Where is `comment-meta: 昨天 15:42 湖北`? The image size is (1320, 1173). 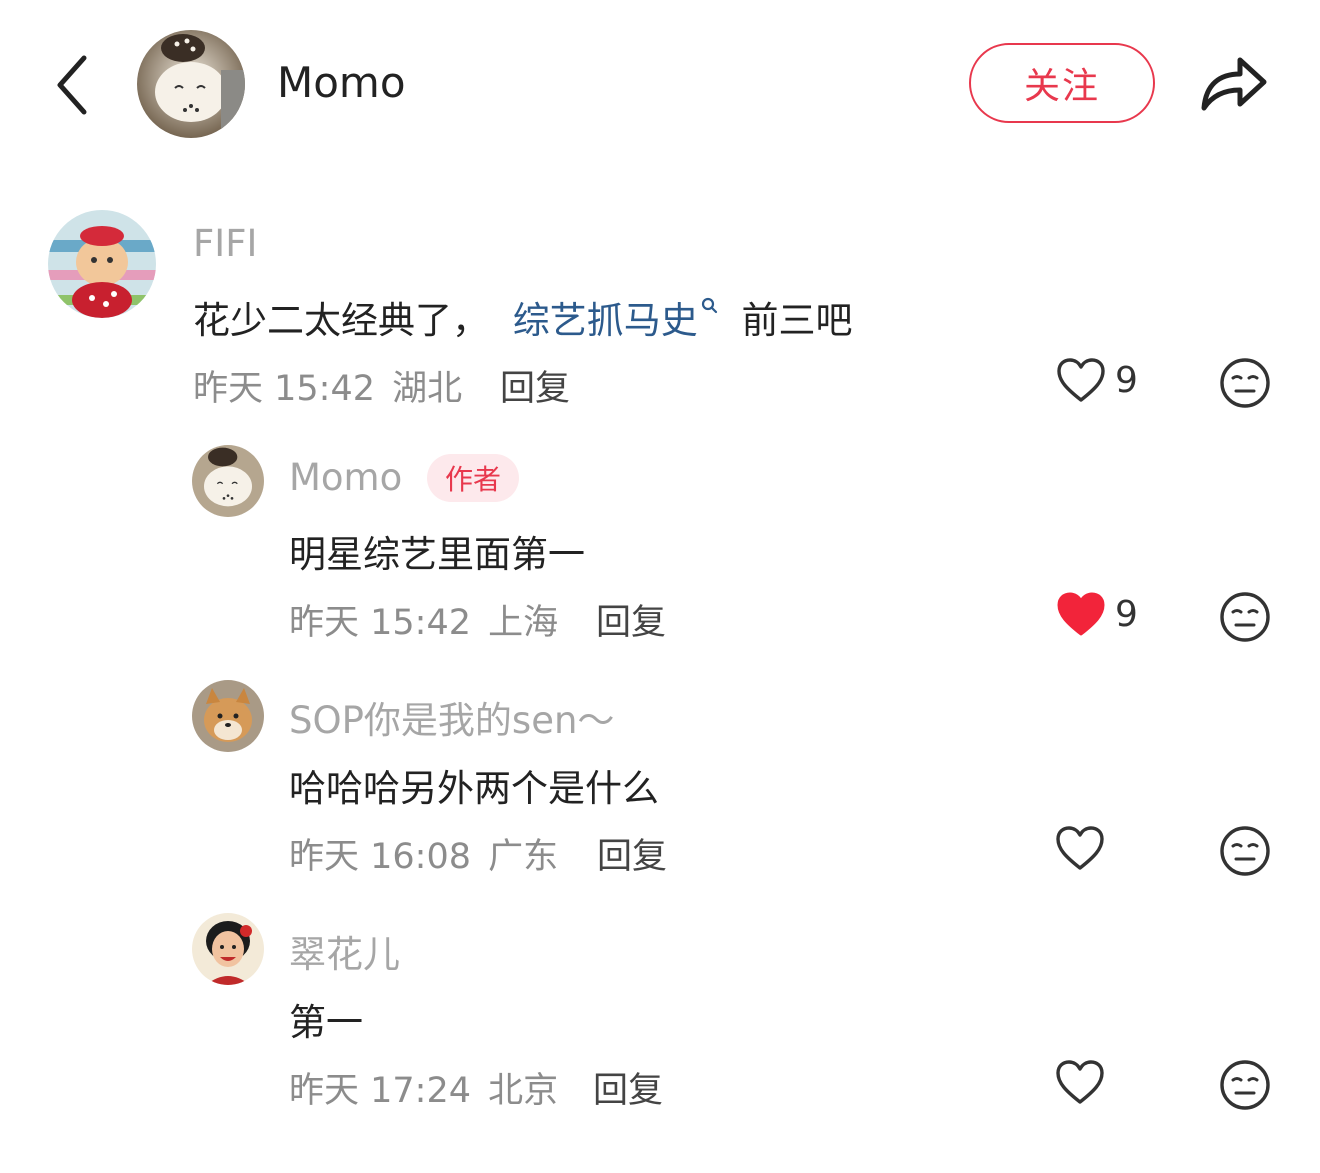 comment-meta: 昨天 15:42 湖北 is located at coordinates (327, 385).